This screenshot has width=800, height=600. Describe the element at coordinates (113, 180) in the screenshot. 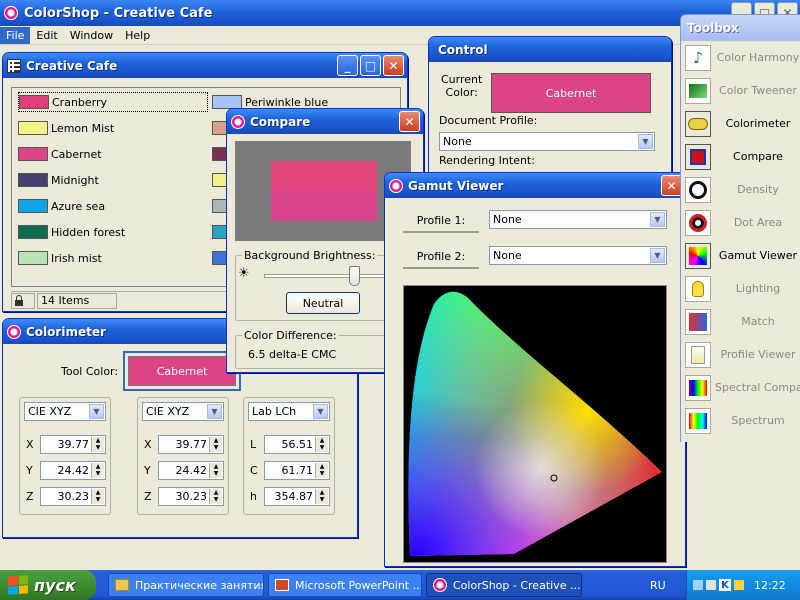

I see `swatch-item: Midnight` at that location.